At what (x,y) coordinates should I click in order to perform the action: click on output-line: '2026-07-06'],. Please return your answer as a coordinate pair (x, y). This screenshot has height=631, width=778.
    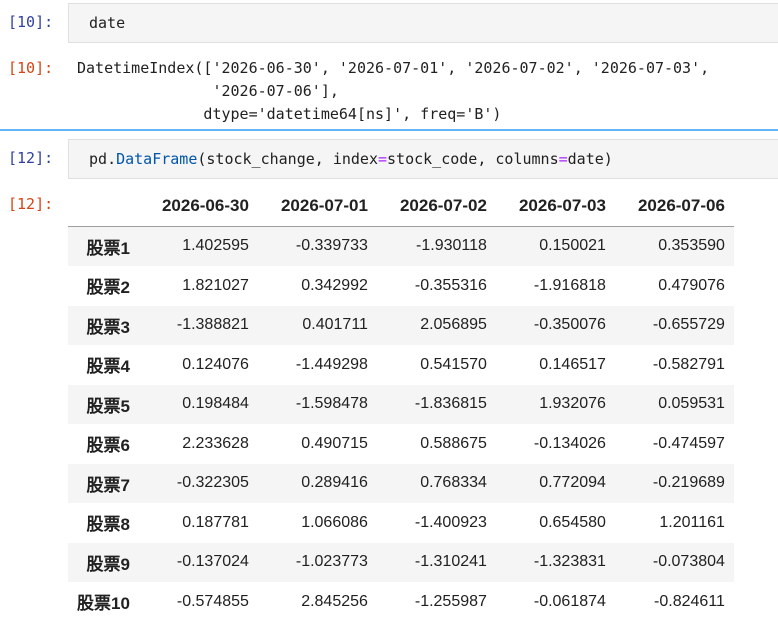
    Looking at the image, I should click on (208, 91).